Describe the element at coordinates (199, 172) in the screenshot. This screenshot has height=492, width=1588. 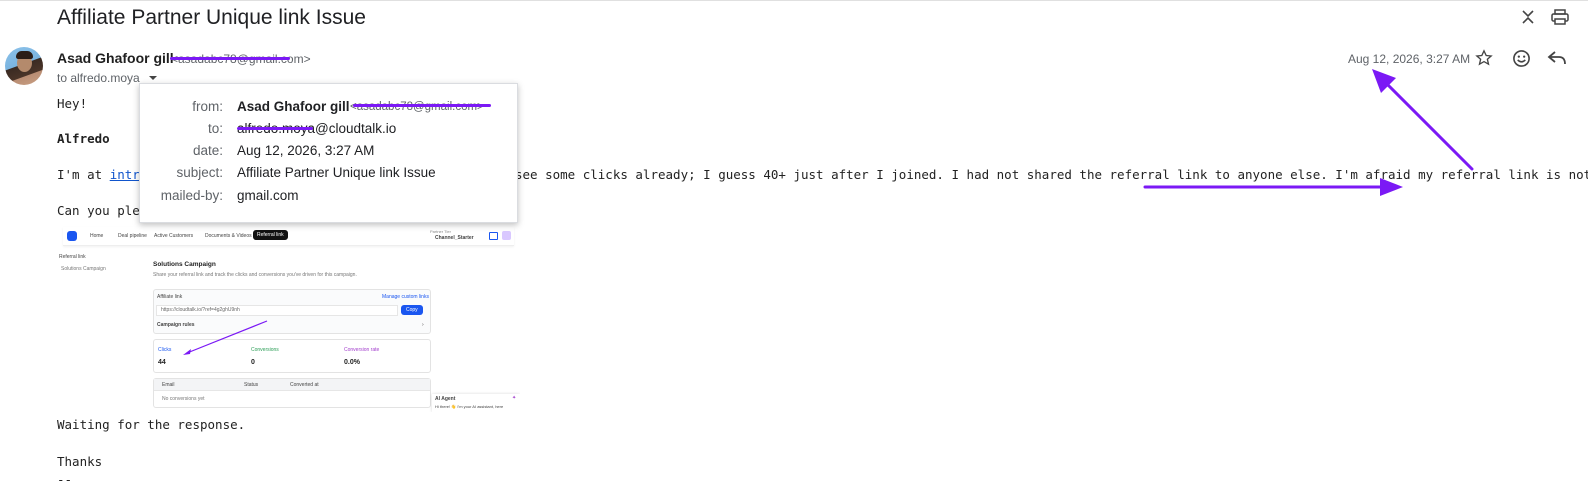
I see `subject-label: subject:` at that location.